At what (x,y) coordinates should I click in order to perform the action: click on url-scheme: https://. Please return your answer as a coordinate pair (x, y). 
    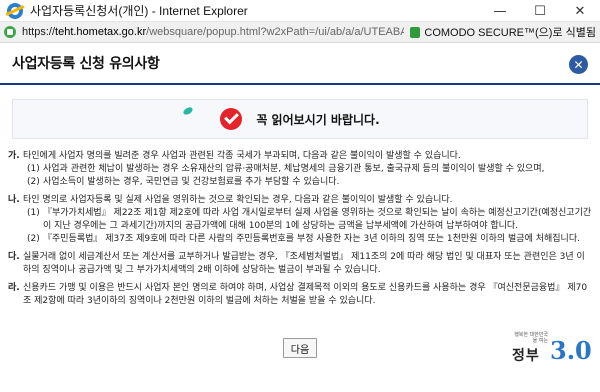
    Looking at the image, I should click on (39, 32).